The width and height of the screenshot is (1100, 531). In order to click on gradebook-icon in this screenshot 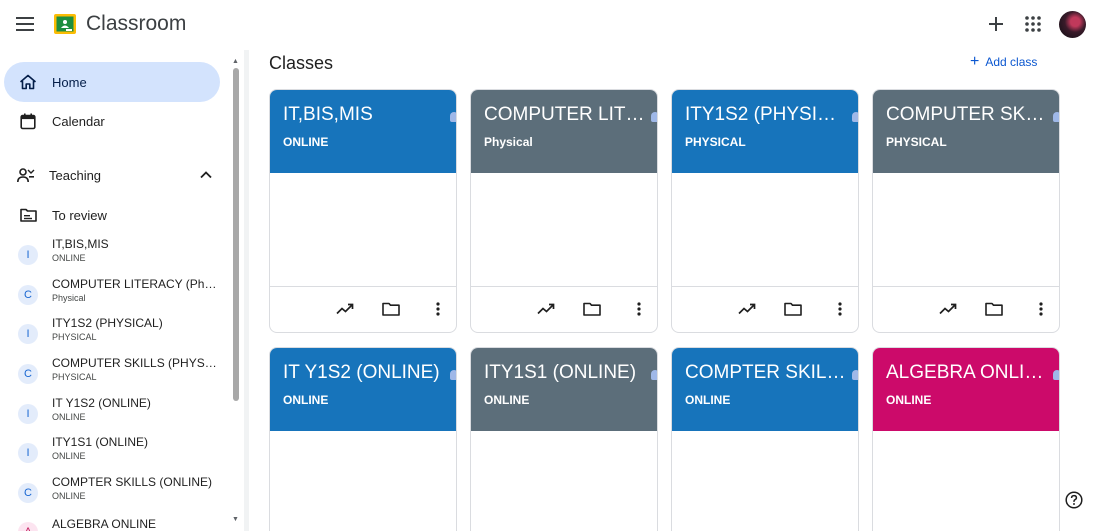, I will do `click(747, 309)`.